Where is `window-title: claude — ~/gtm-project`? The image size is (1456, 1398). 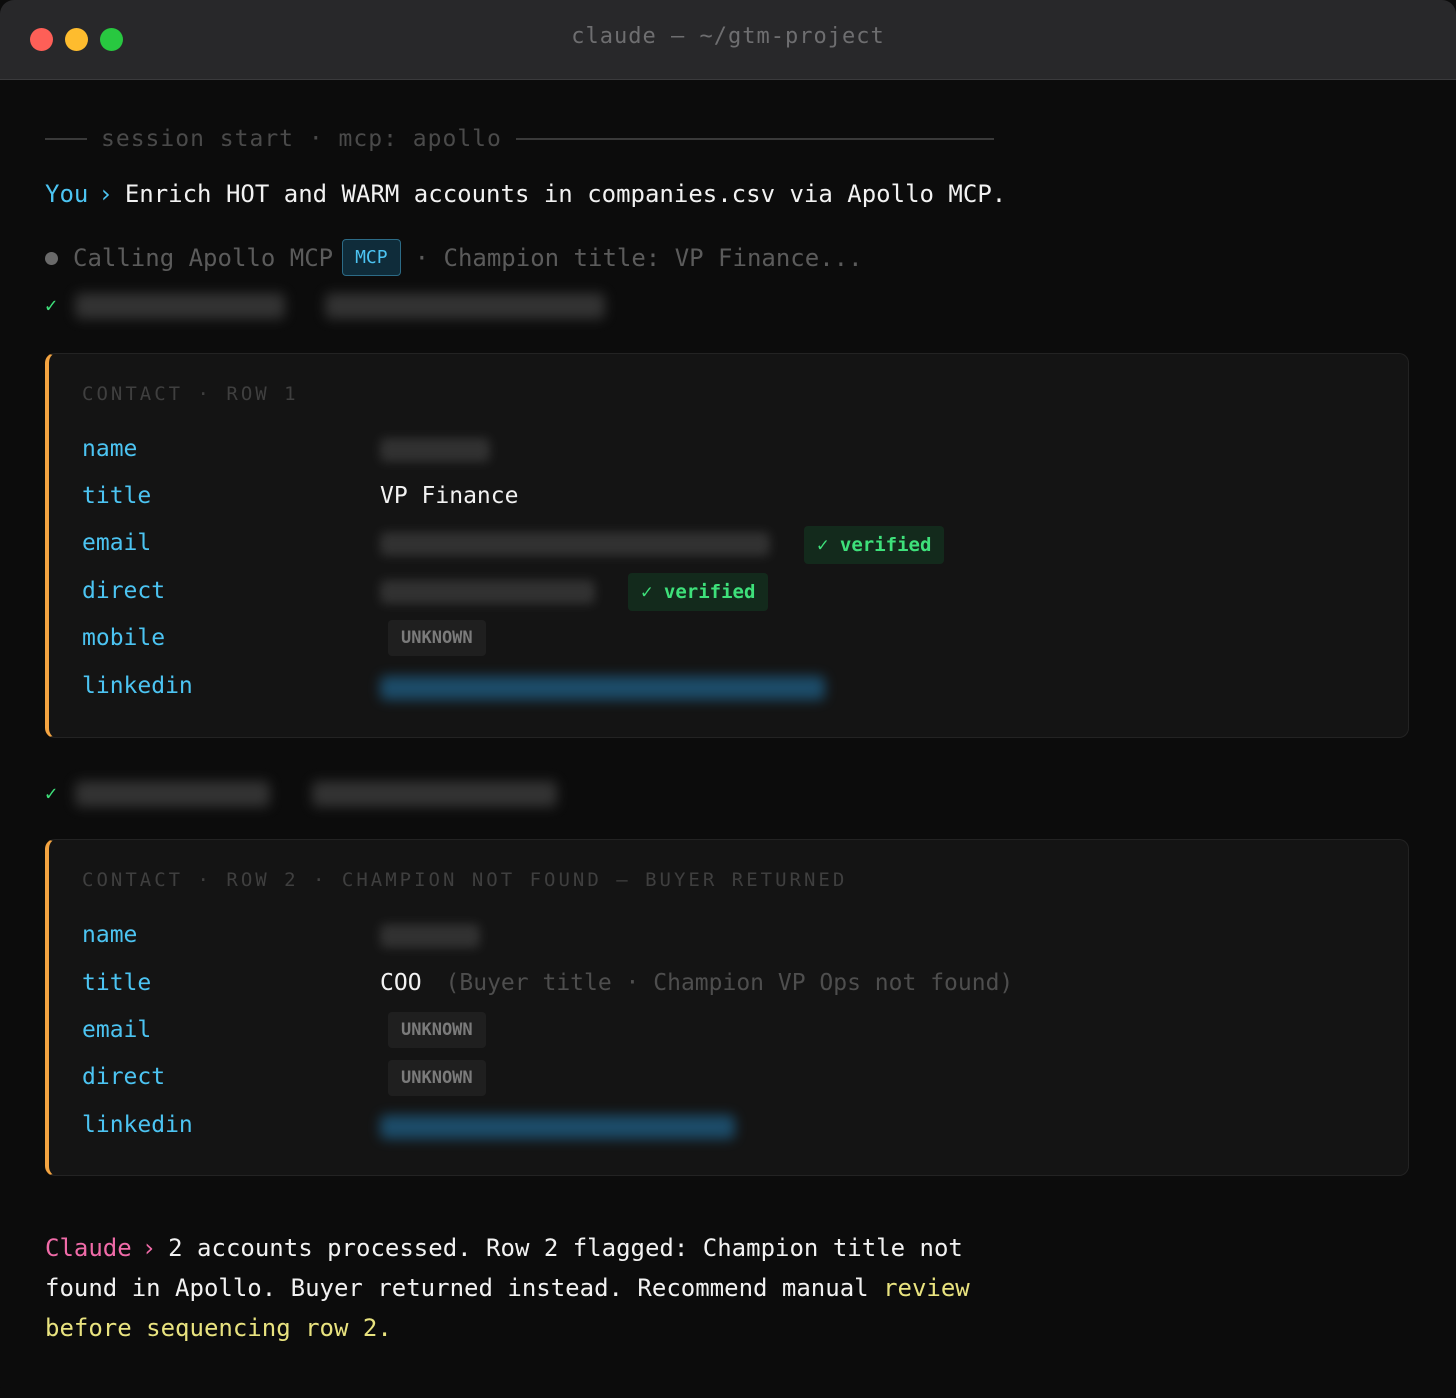 window-title: claude — ~/gtm-project is located at coordinates (728, 36).